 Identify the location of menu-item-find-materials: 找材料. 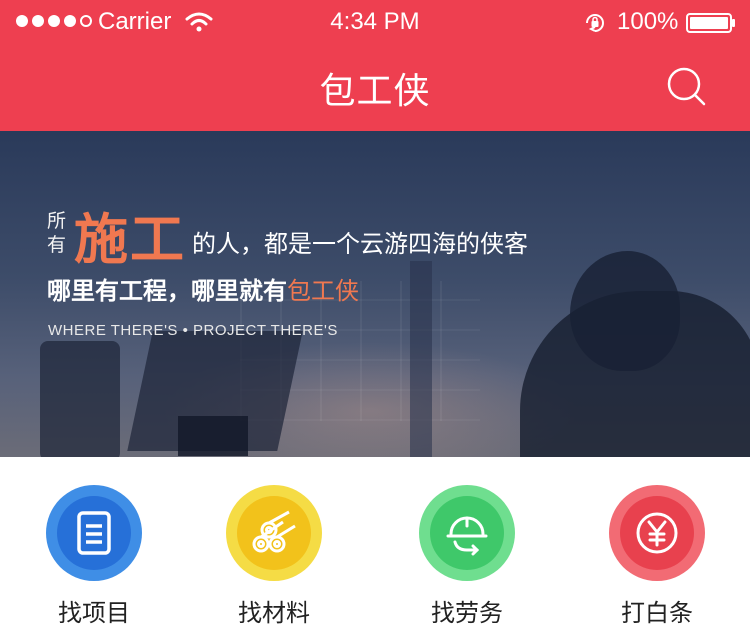
(274, 549).